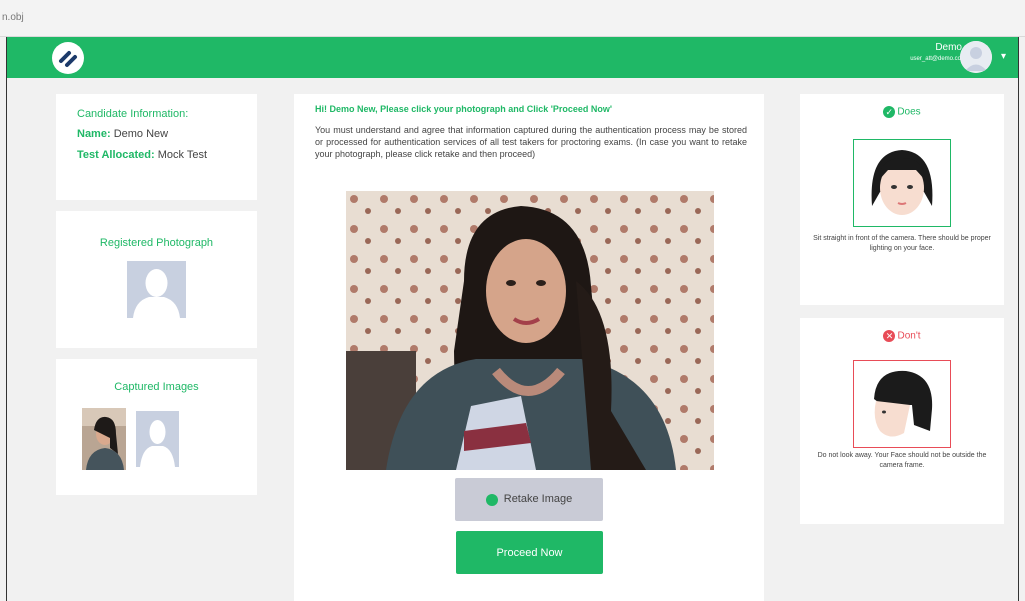 The height and width of the screenshot is (601, 1025). I want to click on candidate-name-value: Demo New, so click(141, 134).